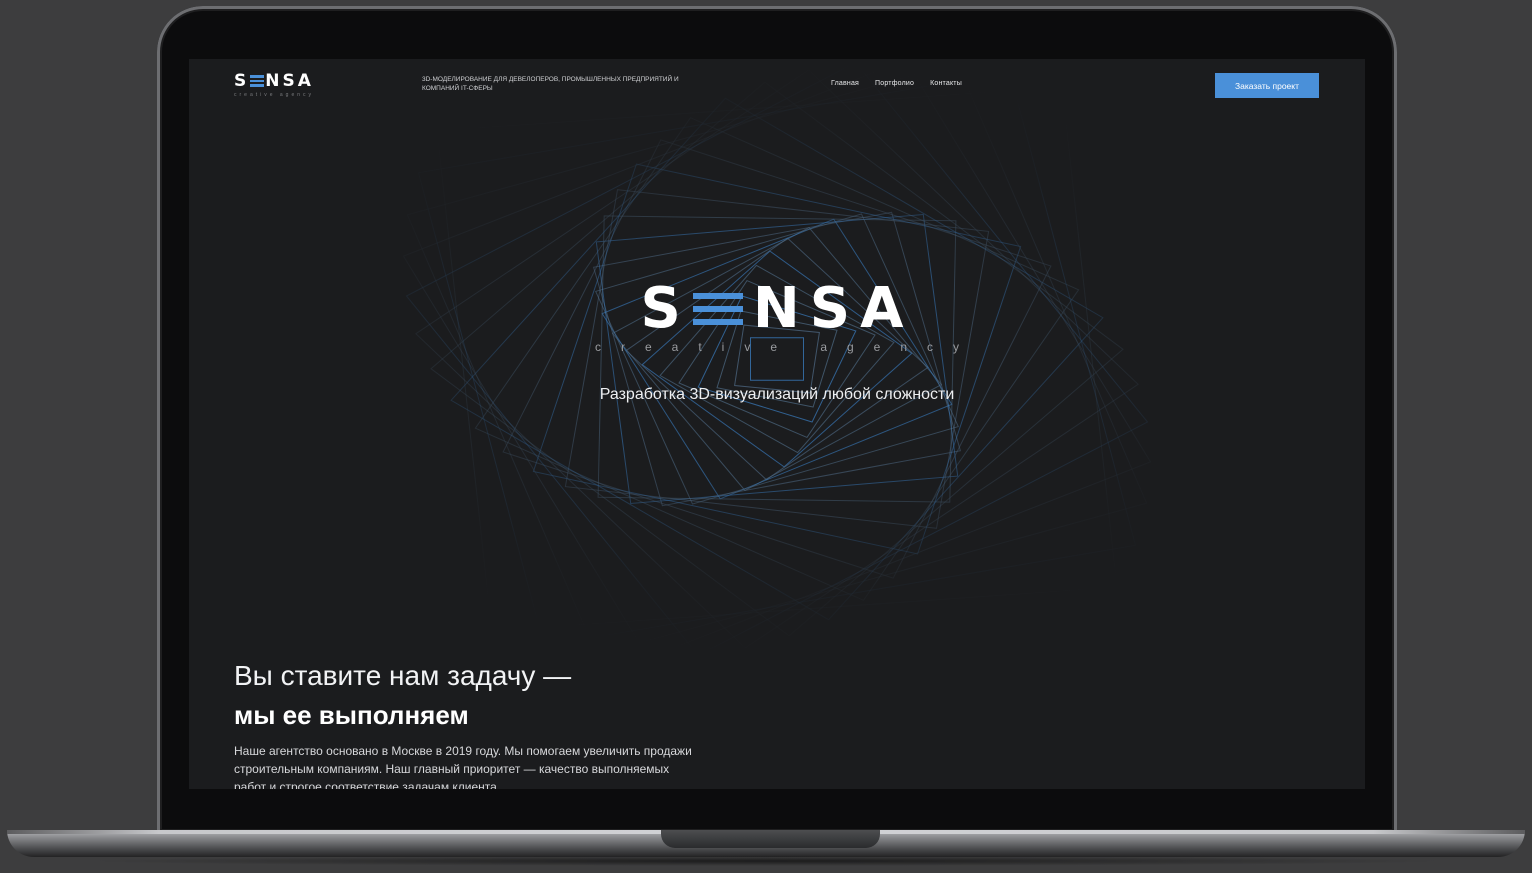 Image resolution: width=1532 pixels, height=873 pixels. Describe the element at coordinates (845, 83) in the screenshot. I see `nav-item-home: Главная` at that location.